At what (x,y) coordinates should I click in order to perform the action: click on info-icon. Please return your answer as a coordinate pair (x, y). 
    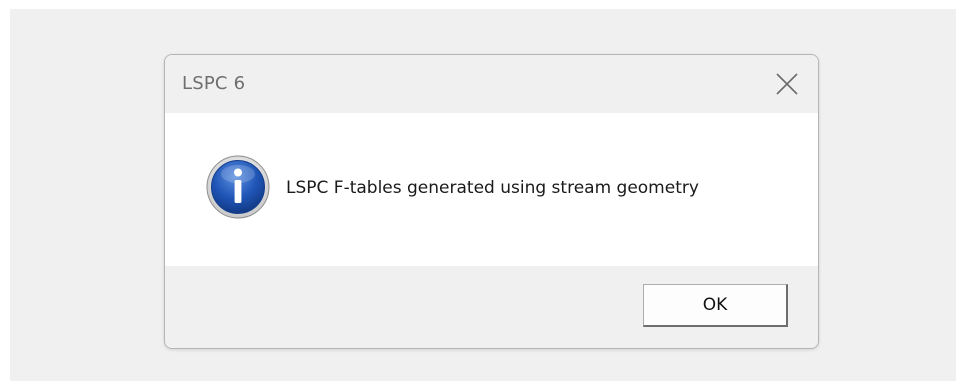
    Looking at the image, I should click on (238, 187).